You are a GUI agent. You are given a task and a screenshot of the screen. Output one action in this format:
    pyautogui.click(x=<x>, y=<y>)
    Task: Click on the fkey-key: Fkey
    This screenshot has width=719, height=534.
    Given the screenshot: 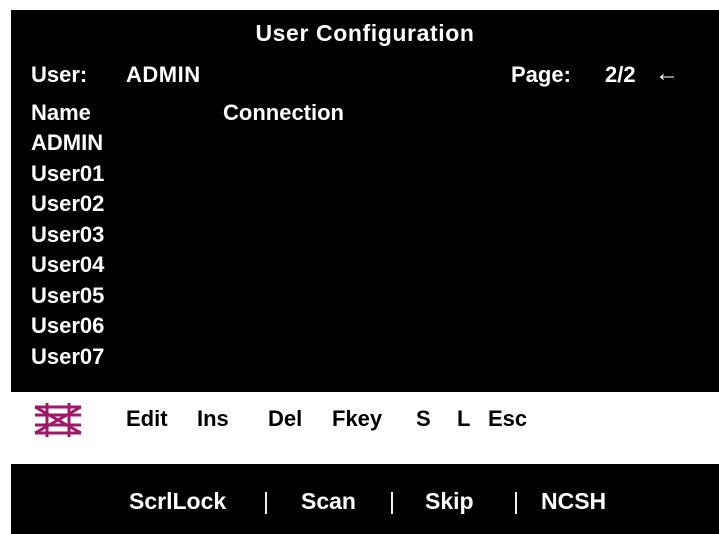 What is the action you would take?
    pyautogui.click(x=357, y=419)
    